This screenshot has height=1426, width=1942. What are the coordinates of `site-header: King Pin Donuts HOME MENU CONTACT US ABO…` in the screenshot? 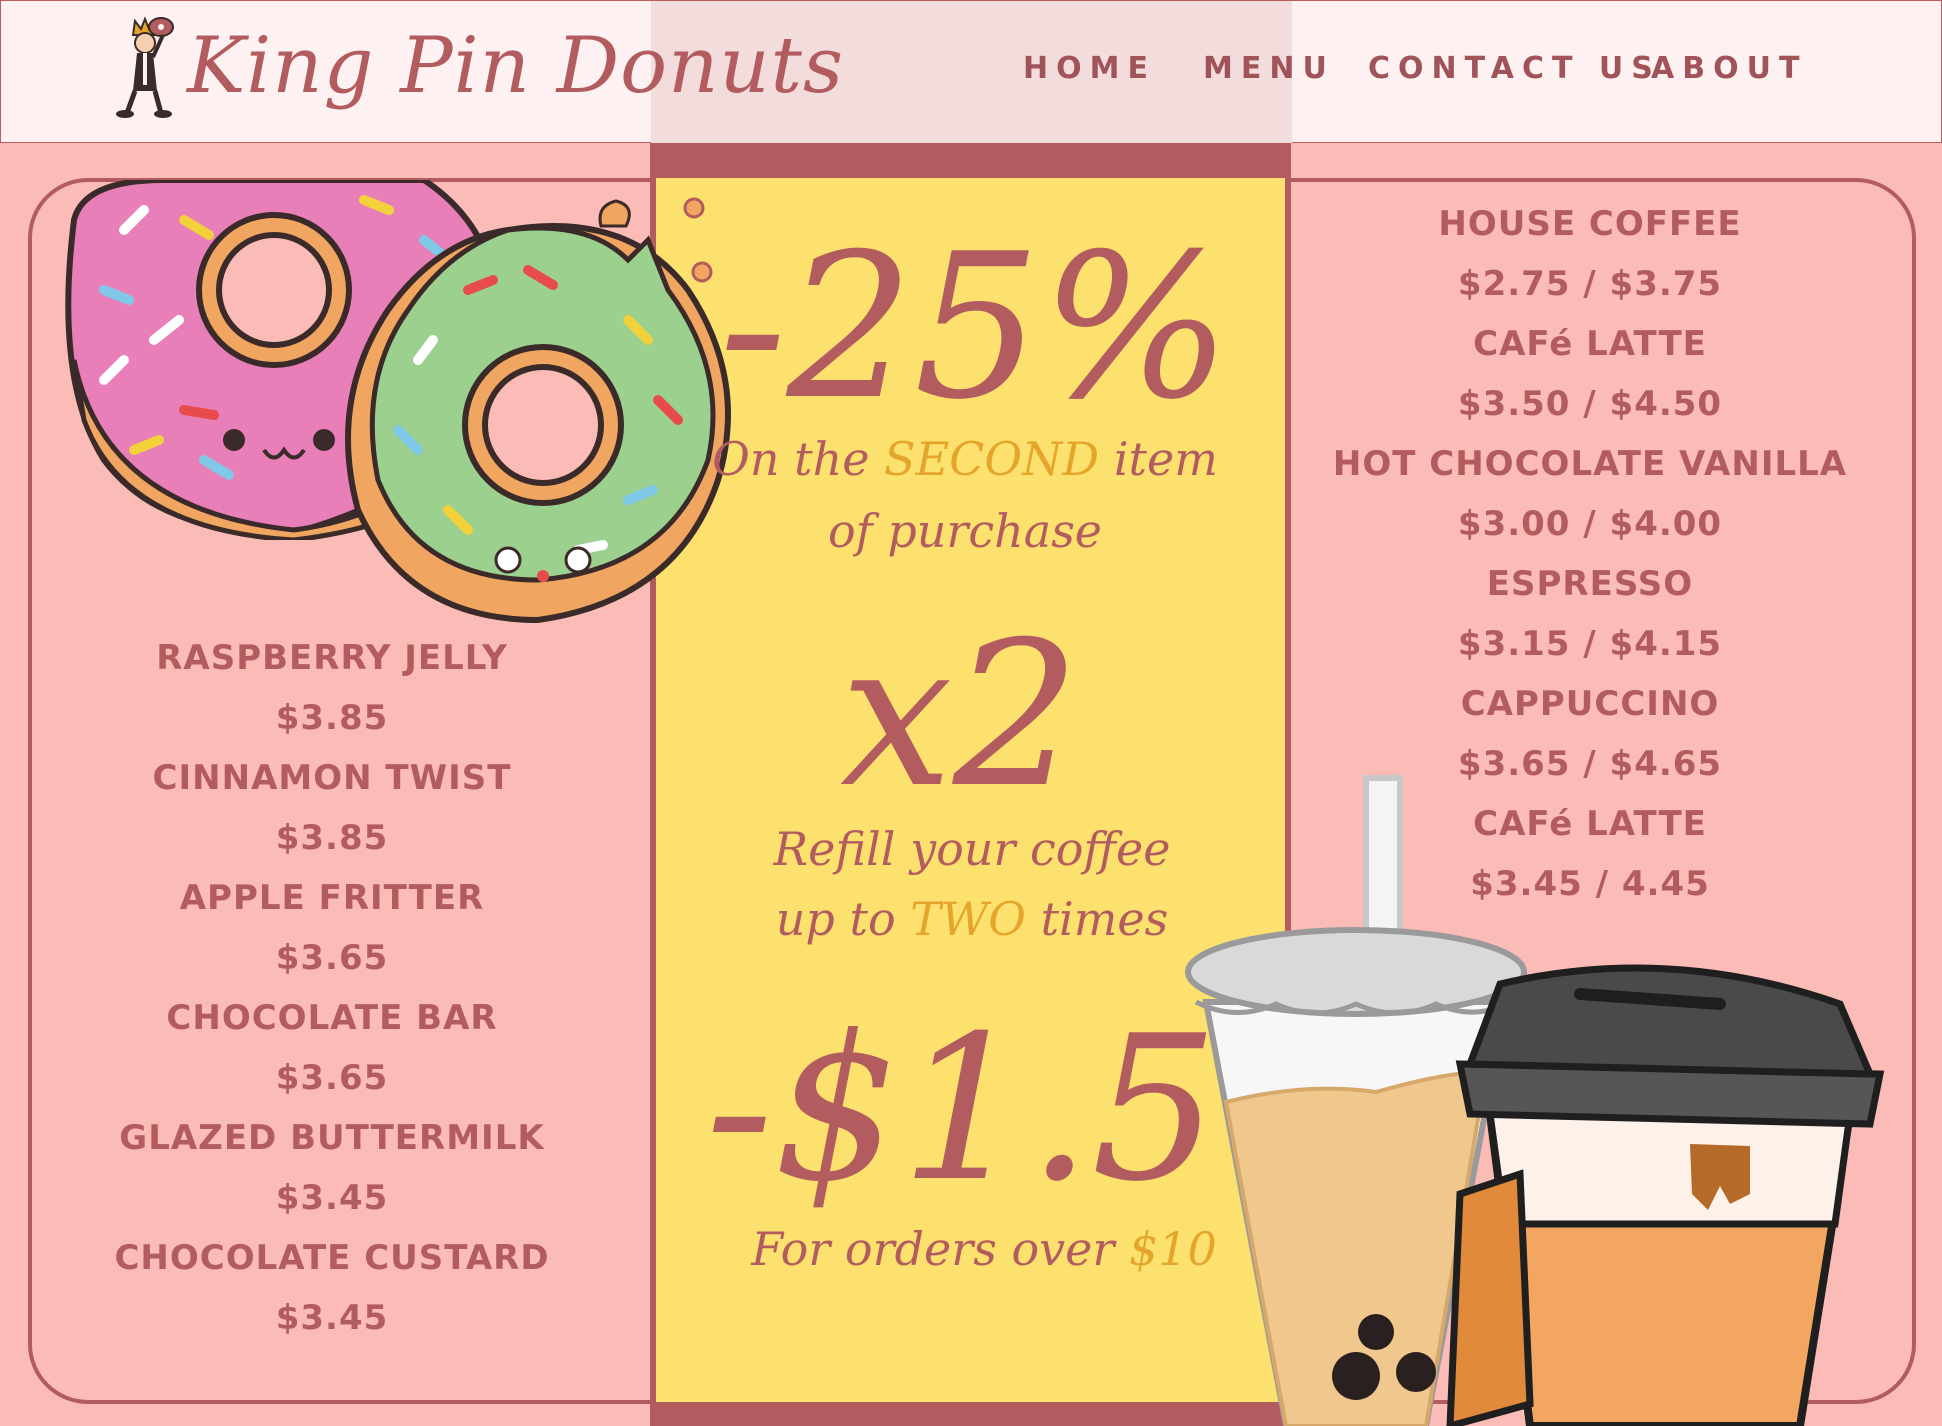 It's located at (971, 71).